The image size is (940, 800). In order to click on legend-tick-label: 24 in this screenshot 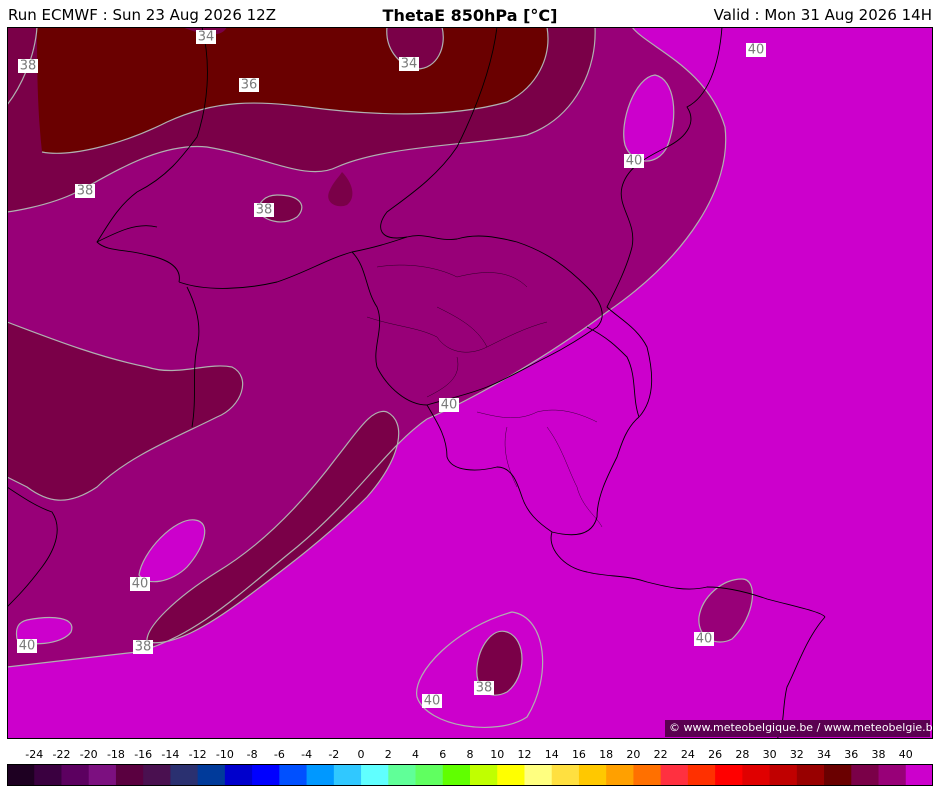, I will do `click(687, 754)`.